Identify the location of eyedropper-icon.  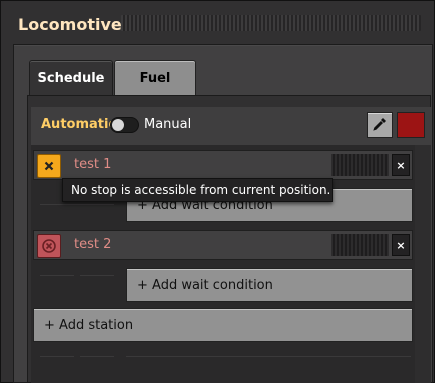
(380, 125).